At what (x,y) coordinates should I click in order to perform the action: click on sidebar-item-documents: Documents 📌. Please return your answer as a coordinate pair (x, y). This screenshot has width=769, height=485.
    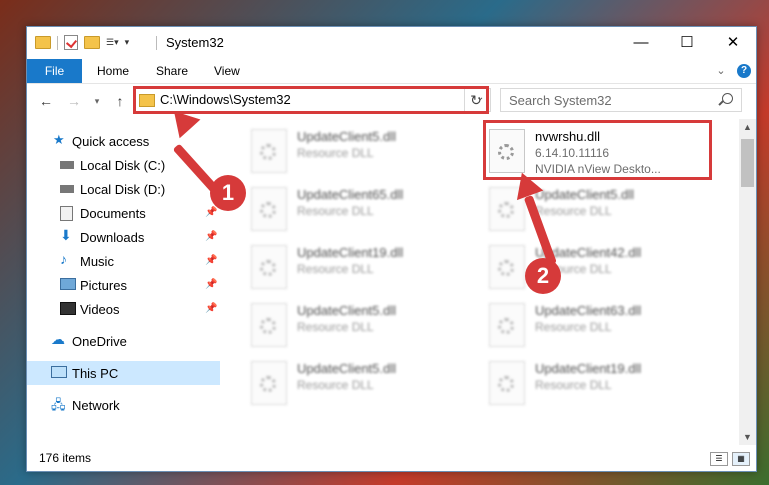
    Looking at the image, I should click on (123, 213).